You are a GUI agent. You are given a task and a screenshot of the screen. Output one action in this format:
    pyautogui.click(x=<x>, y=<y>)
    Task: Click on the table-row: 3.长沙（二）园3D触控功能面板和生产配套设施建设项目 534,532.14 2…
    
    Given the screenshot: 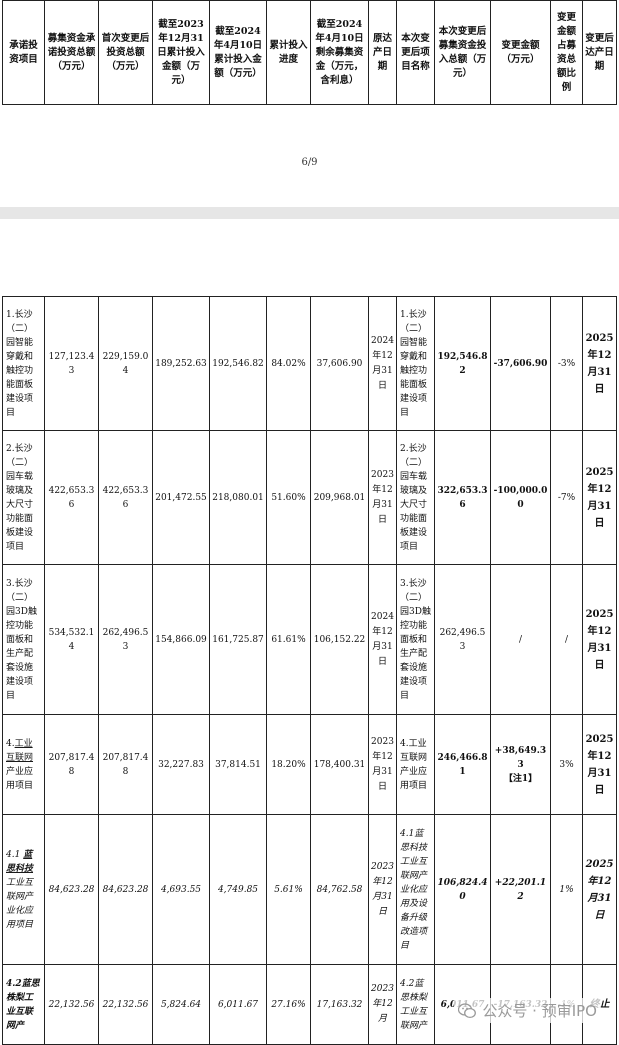 What is the action you would take?
    pyautogui.click(x=309, y=639)
    